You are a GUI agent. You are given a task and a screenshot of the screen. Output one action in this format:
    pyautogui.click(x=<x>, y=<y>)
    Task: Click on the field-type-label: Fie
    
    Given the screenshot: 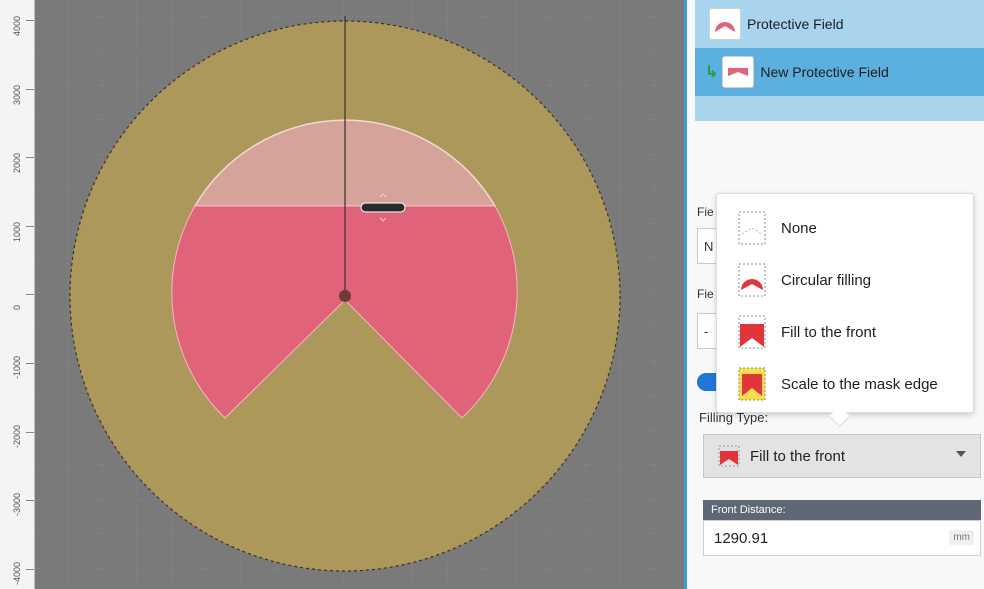 What is the action you would take?
    pyautogui.click(x=705, y=294)
    